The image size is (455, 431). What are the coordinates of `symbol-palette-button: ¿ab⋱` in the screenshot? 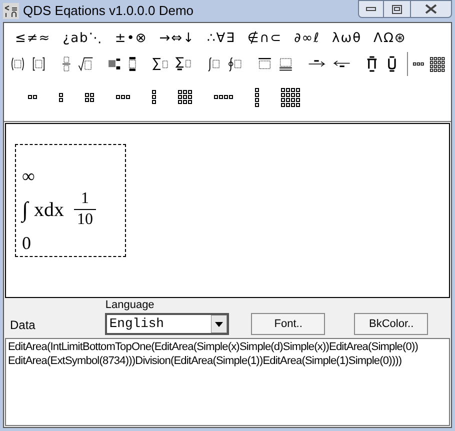 It's located at (83, 39).